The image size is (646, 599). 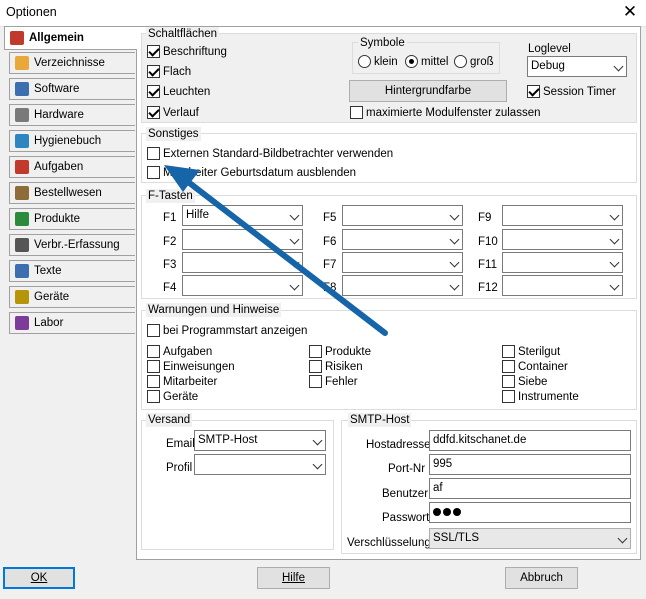 I want to click on profil-select, so click(x=260, y=464).